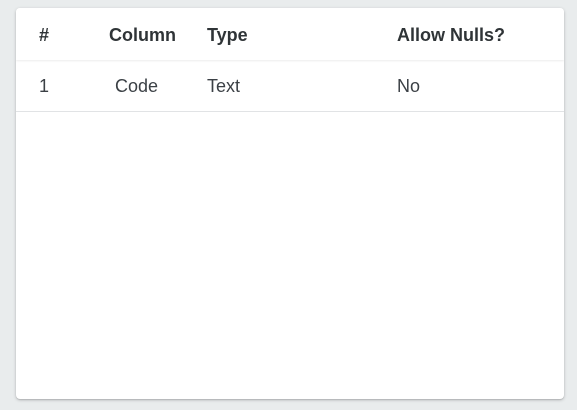 The height and width of the screenshot is (410, 577). Describe the element at coordinates (409, 86) in the screenshot. I see `cell-allow-nulls: No` at that location.